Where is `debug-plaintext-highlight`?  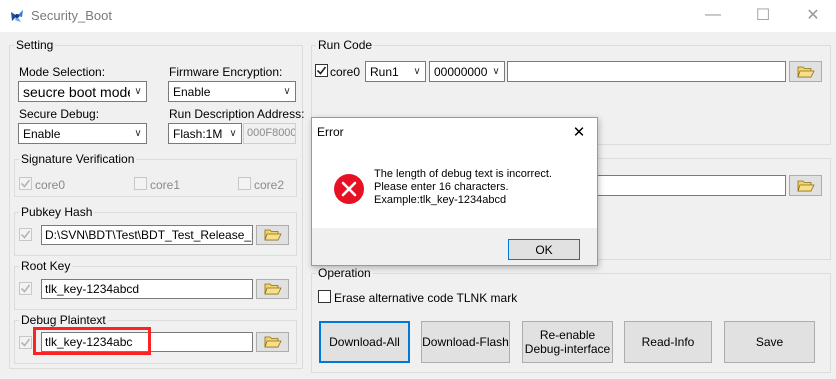 debug-plaintext-highlight is located at coordinates (92, 341).